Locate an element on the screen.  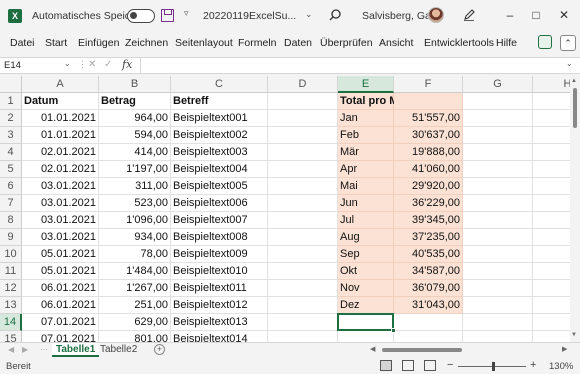
pen-icon is located at coordinates (469, 15).